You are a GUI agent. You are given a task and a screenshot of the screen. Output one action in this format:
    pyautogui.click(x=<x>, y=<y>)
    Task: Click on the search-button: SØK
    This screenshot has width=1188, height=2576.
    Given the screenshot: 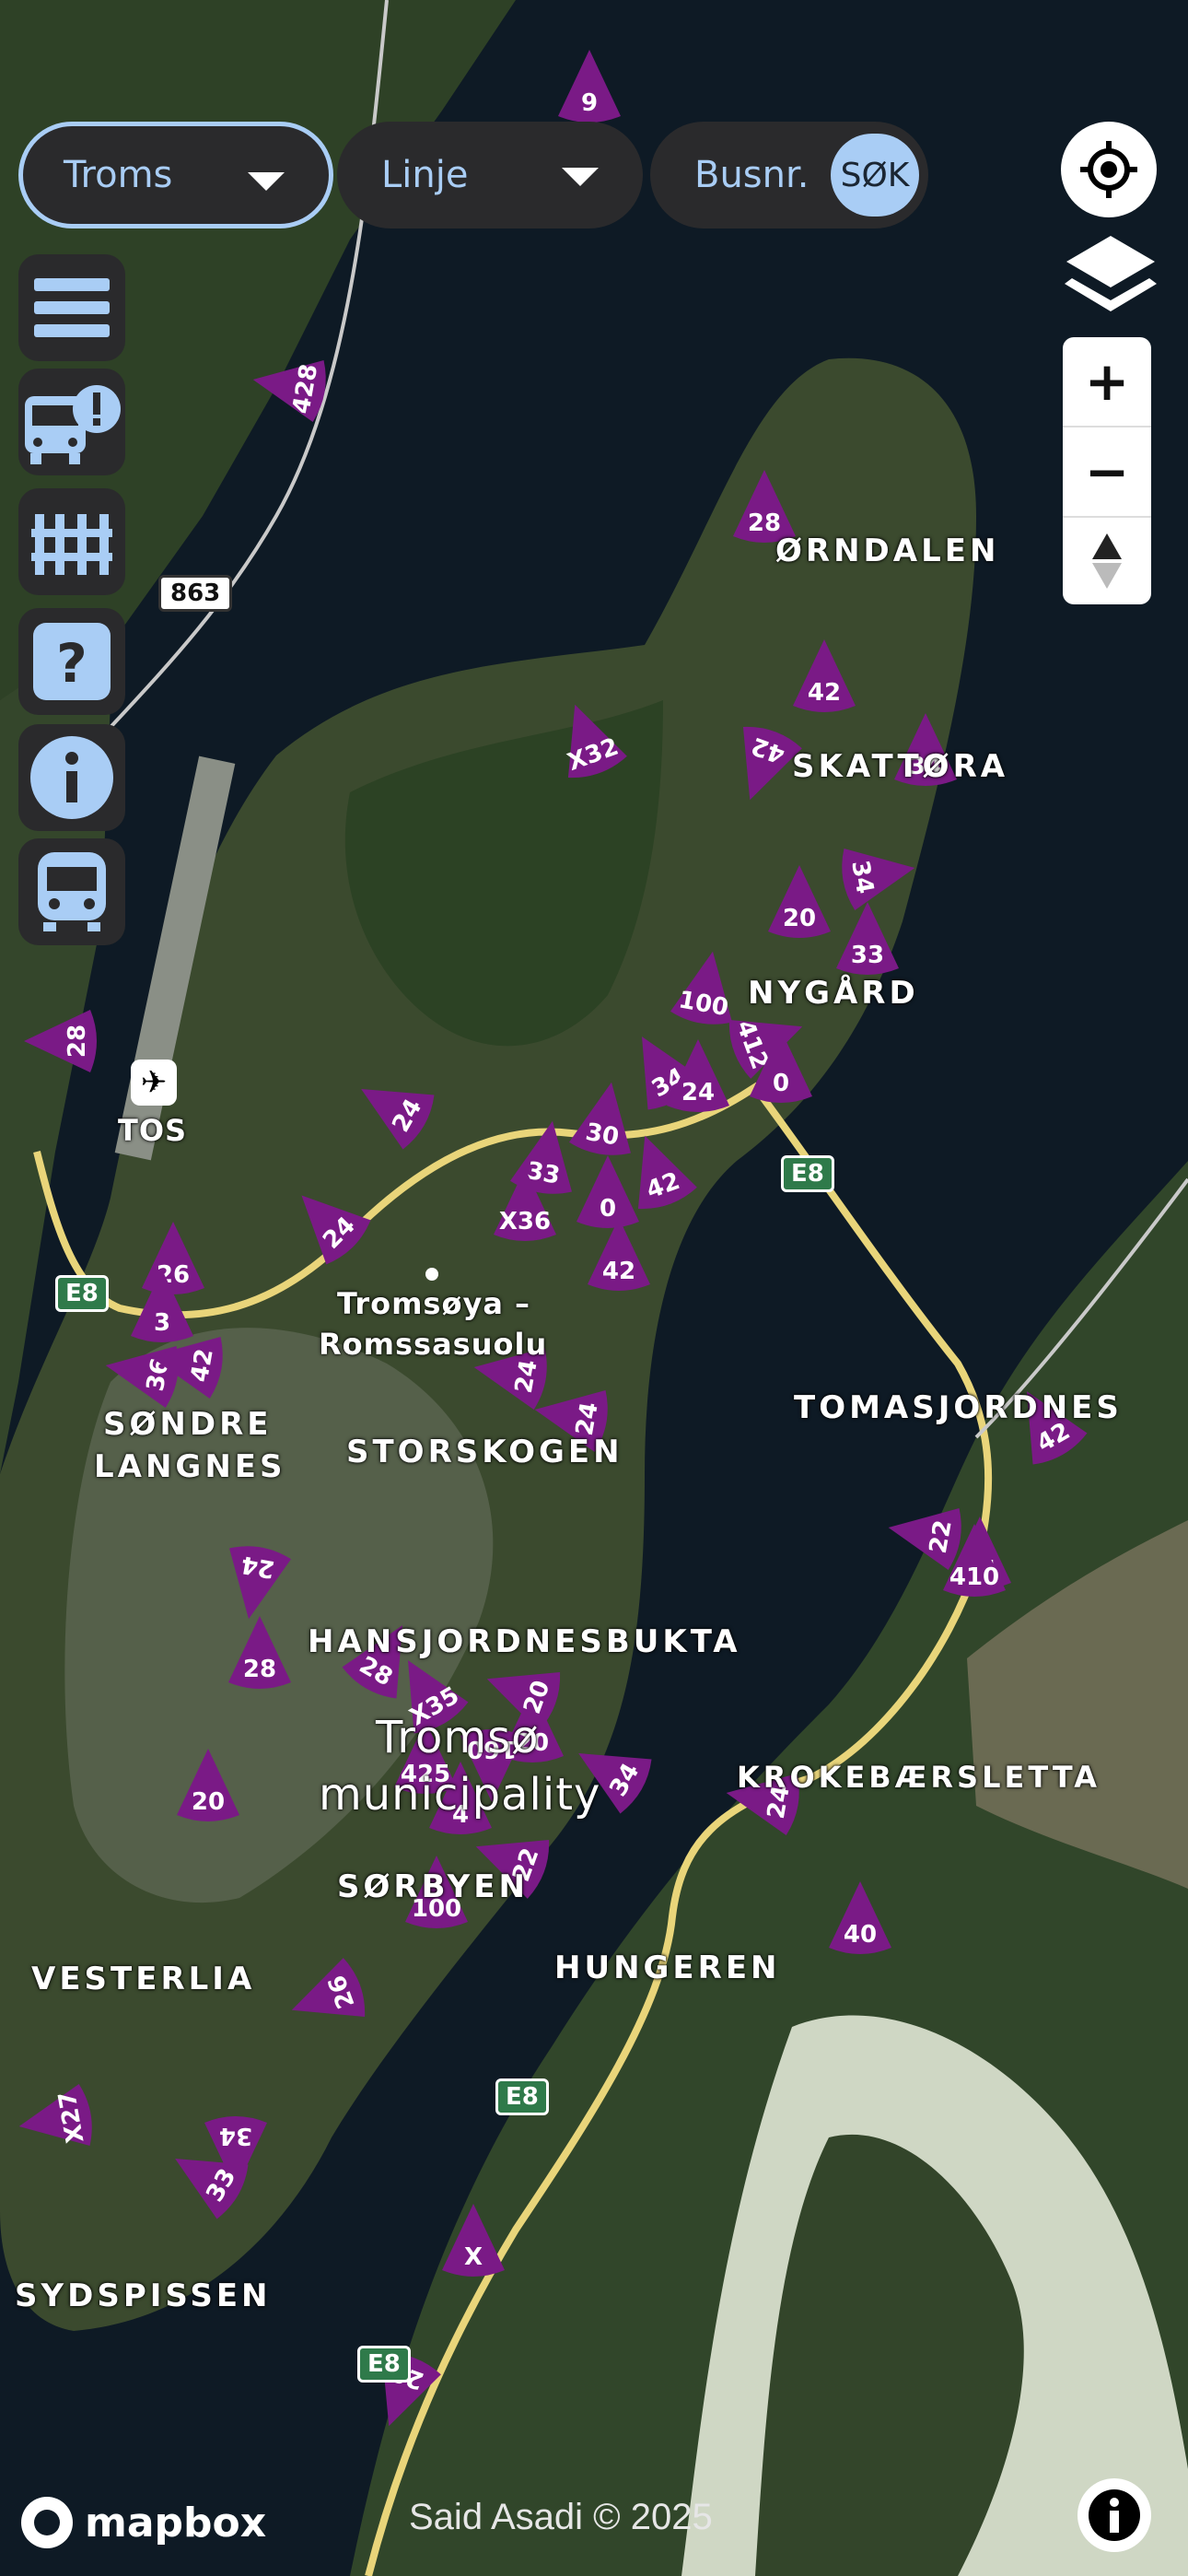 What is the action you would take?
    pyautogui.click(x=875, y=175)
    